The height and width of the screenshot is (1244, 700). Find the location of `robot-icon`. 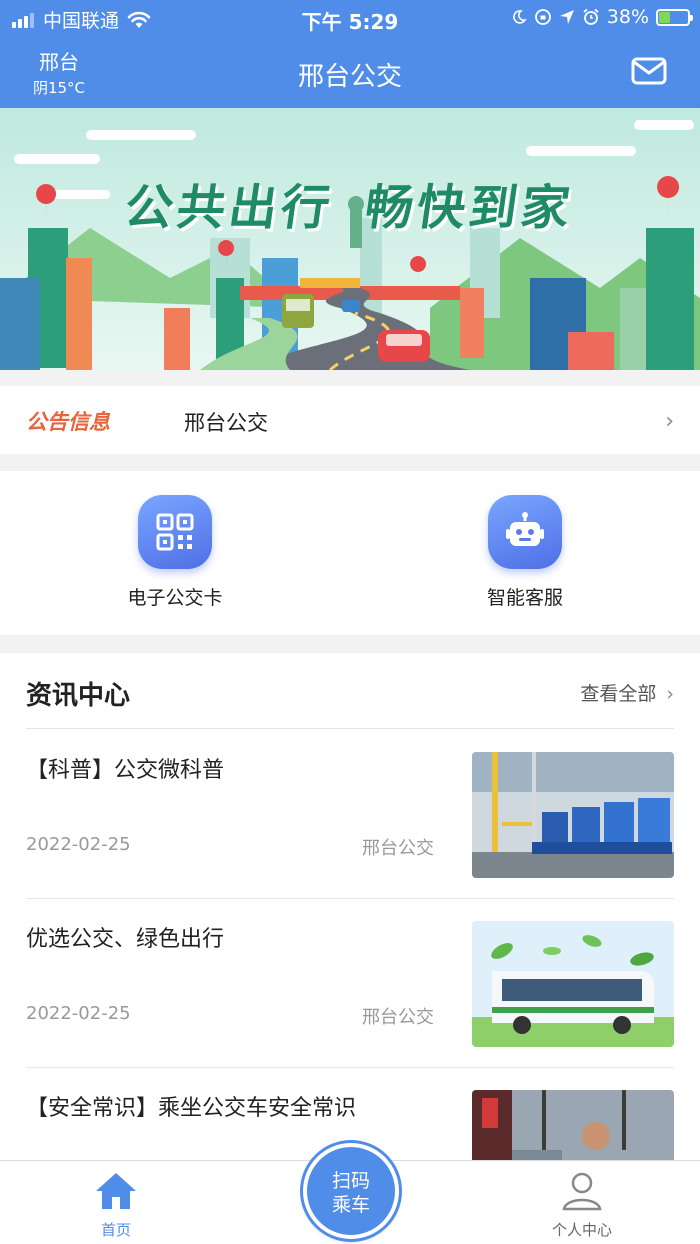

robot-icon is located at coordinates (525, 532).